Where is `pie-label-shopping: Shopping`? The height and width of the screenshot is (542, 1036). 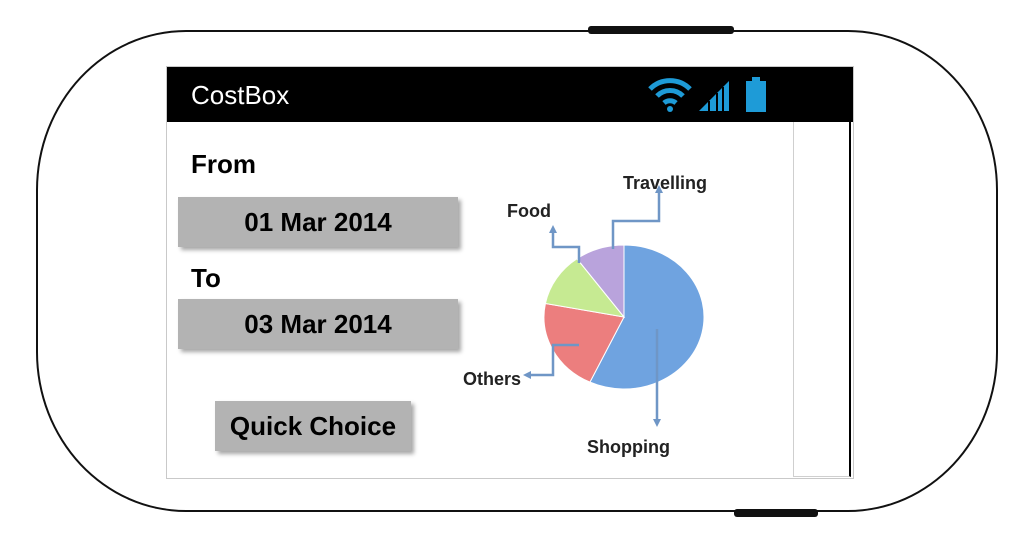 pie-label-shopping: Shopping is located at coordinates (628, 447).